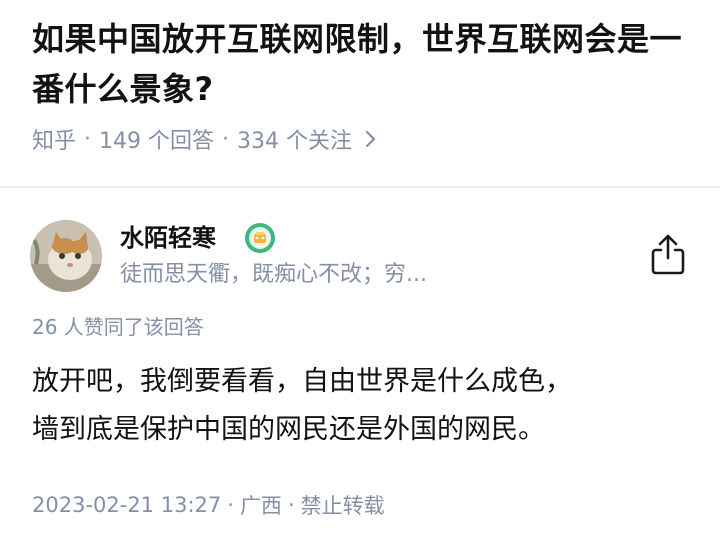 This screenshot has height=555, width=720. Describe the element at coordinates (668, 254) in the screenshot. I see `share-icon` at that location.